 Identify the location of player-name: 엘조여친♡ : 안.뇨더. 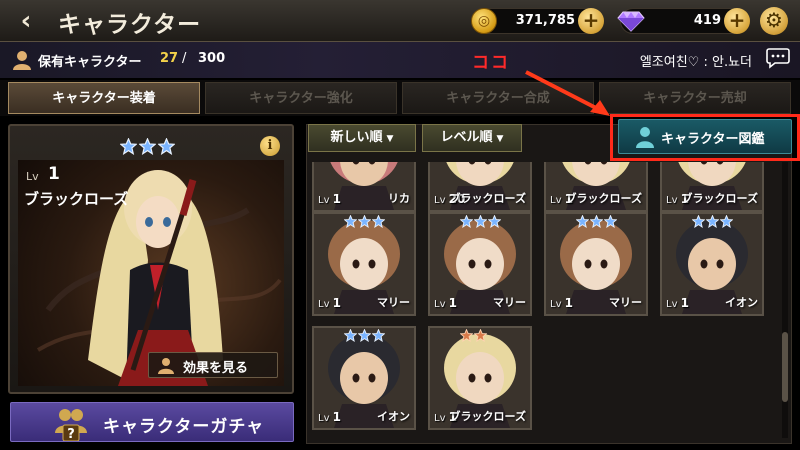
(695, 62).